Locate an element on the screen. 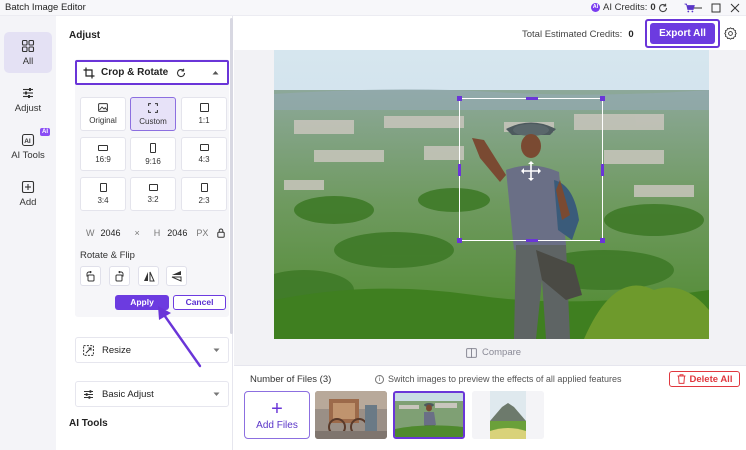  close-icon is located at coordinates (735, 8).